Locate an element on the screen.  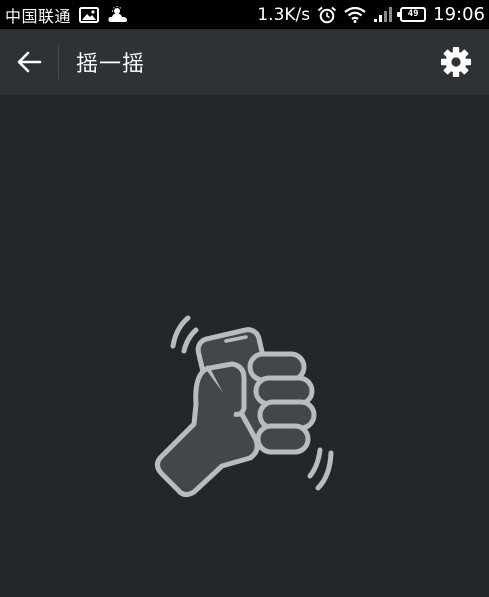
arrow-left-icon is located at coordinates (29, 62).